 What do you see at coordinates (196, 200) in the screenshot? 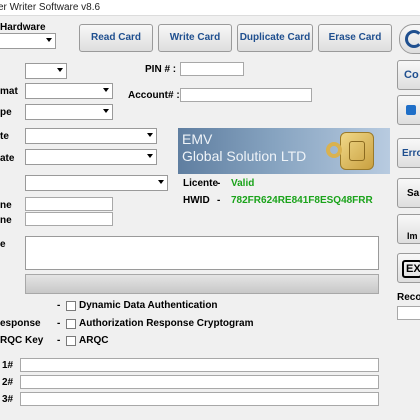
I see `hwid-label: HWID` at bounding box center [196, 200].